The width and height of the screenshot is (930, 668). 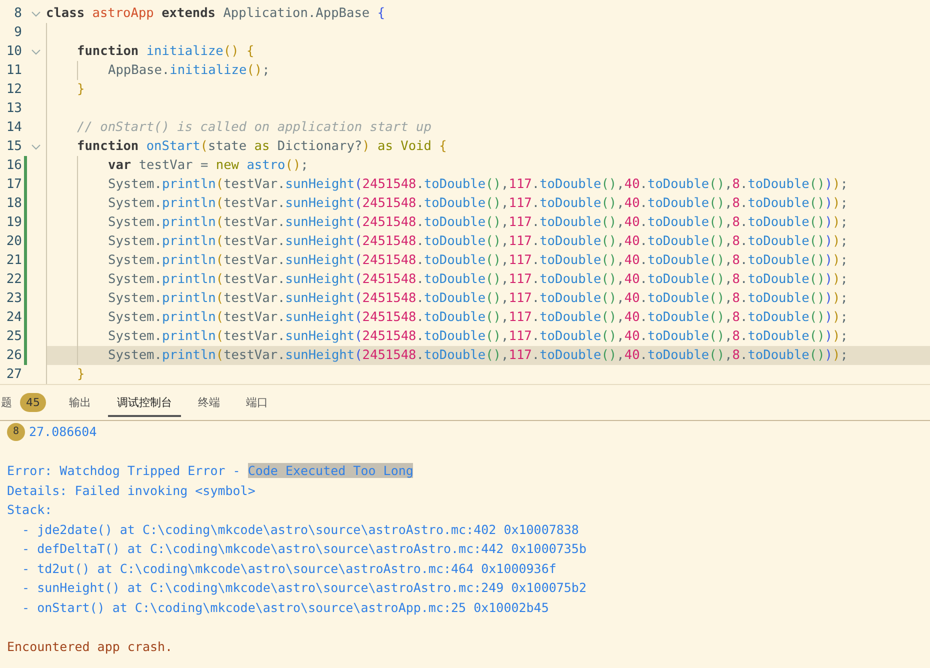 What do you see at coordinates (288, 569) in the screenshot?
I see `console-line: - td2ut() at C:\coding\mkcode\astro\source\astroAstro.mc:464 0x1000936f` at bounding box center [288, 569].